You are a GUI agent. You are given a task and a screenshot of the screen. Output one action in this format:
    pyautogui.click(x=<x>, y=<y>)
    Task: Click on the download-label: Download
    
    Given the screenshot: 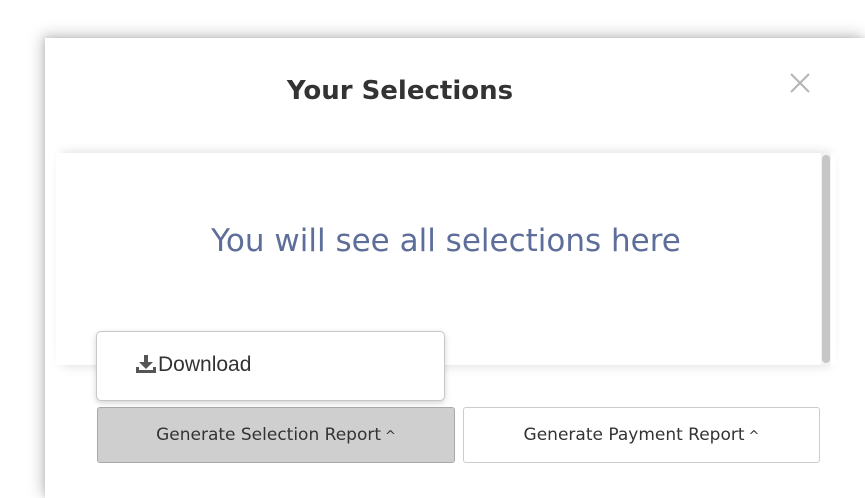 What is the action you would take?
    pyautogui.click(x=205, y=364)
    